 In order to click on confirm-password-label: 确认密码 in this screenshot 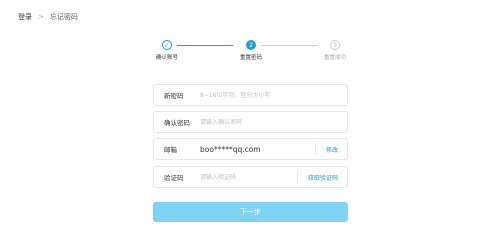, I will do `click(177, 123)`.